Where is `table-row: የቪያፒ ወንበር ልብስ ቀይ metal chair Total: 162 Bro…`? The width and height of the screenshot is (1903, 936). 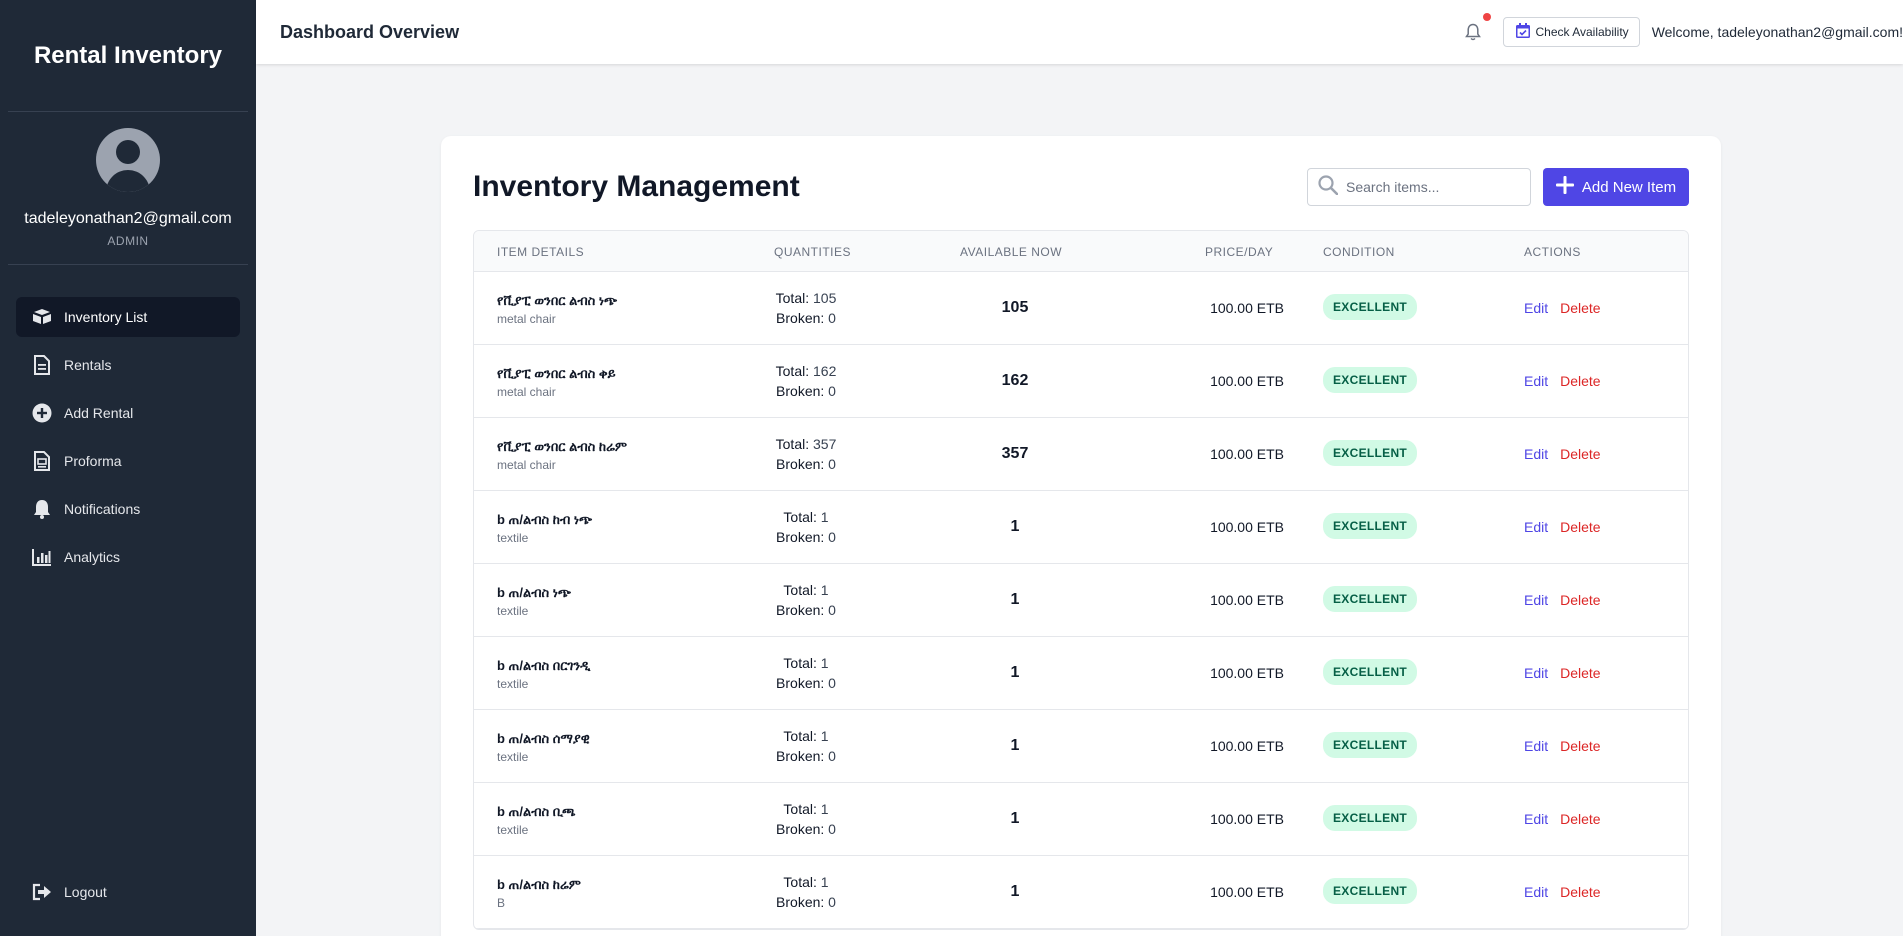 table-row: የቪያፒ ወንበር ልብስ ቀይ metal chair Total: 162 Bro… is located at coordinates (1081, 381).